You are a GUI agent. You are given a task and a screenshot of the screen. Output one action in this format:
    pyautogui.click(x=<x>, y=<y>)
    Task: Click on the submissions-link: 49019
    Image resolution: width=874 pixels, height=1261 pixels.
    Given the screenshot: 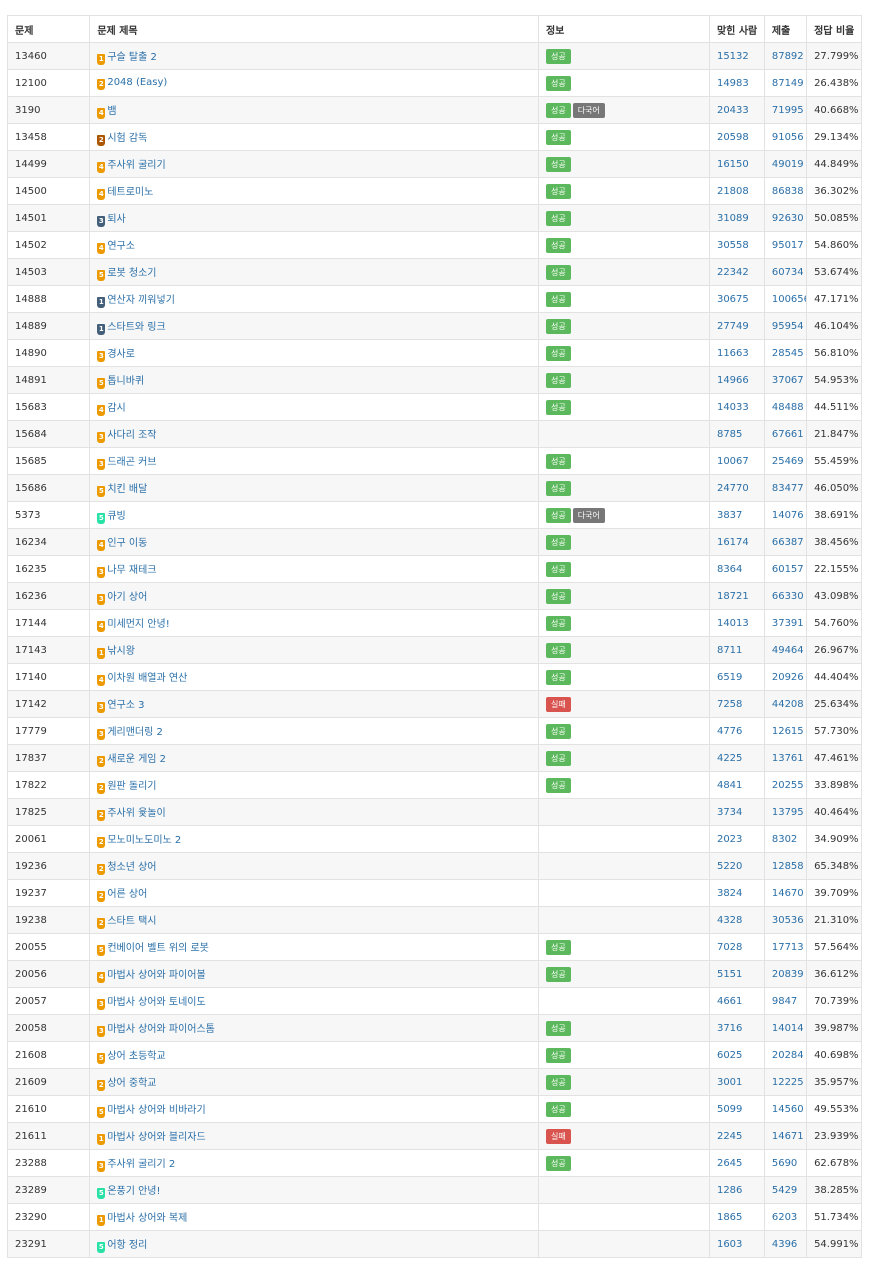 What is the action you would take?
    pyautogui.click(x=788, y=164)
    